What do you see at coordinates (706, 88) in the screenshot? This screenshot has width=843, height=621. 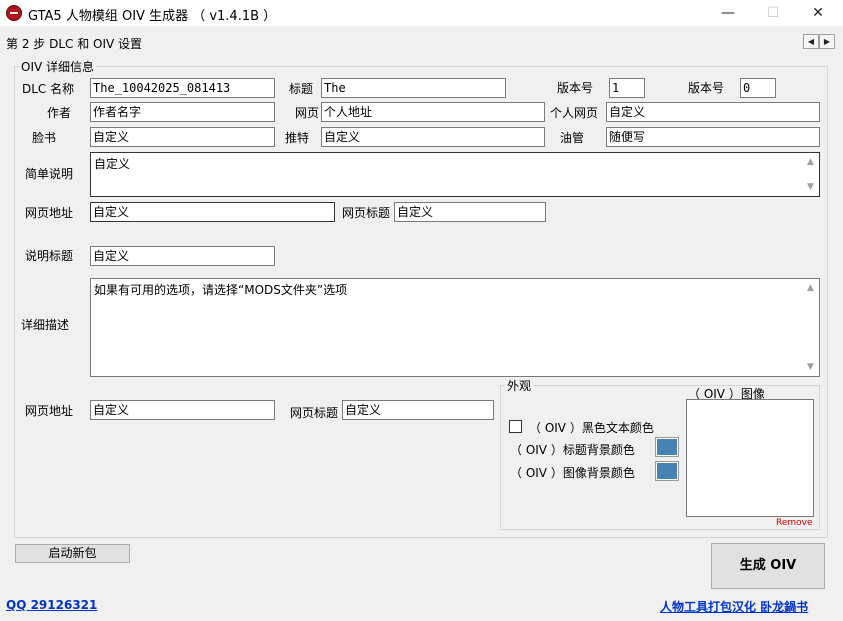 I see `version-label-minor: 版本号` at bounding box center [706, 88].